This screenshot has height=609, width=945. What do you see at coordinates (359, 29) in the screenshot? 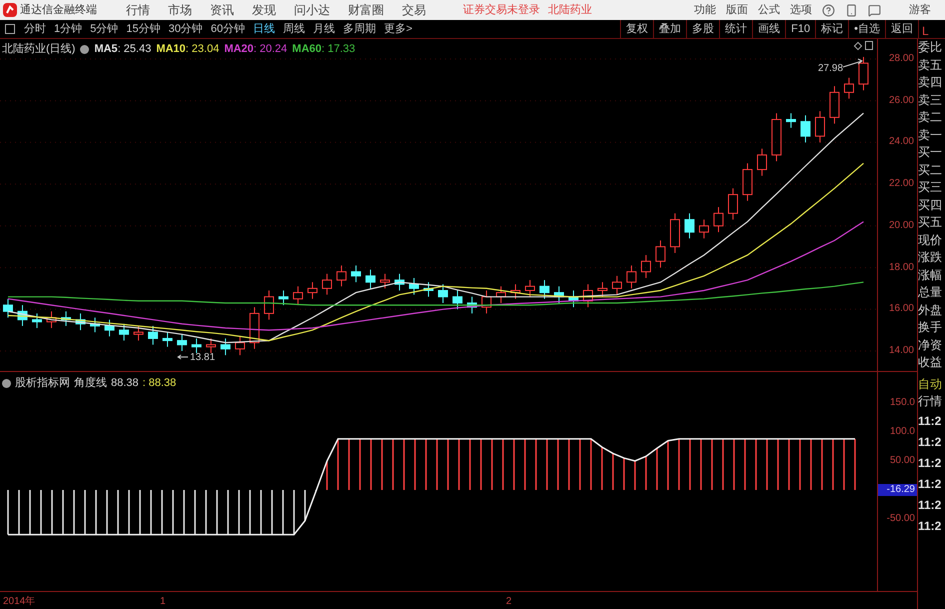
I see `period-tab: 多周期` at bounding box center [359, 29].